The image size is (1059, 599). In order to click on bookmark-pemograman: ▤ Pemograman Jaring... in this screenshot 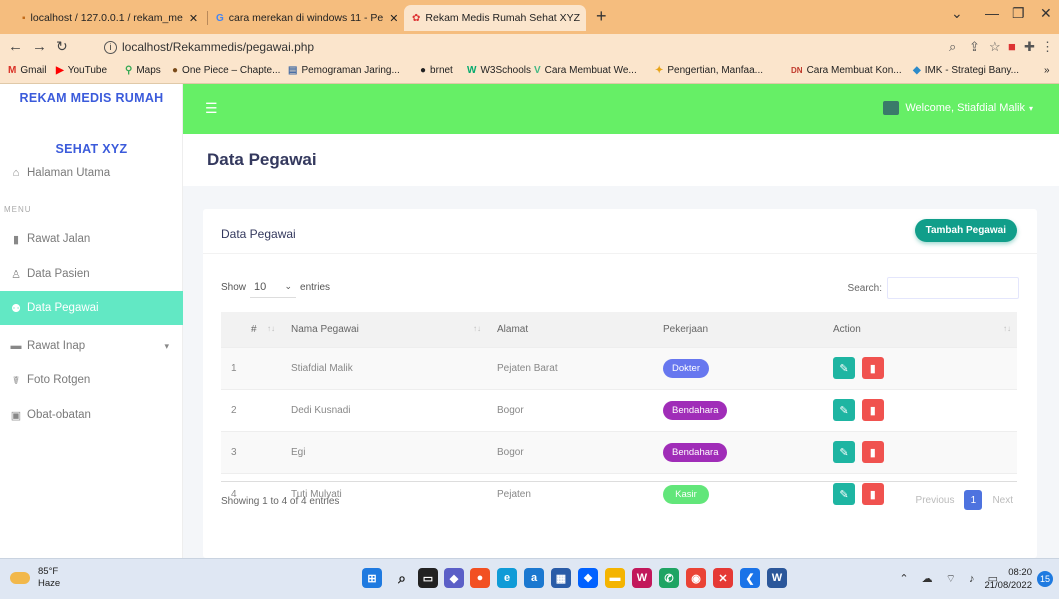, I will do `click(344, 70)`.